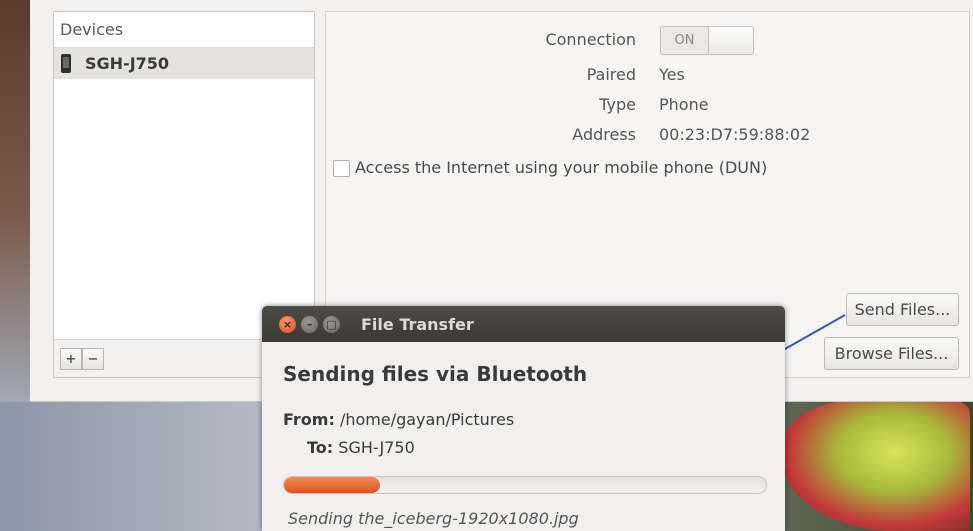 Image resolution: width=973 pixels, height=531 pixels. What do you see at coordinates (611, 74) in the screenshot?
I see `paired-label: Paired` at bounding box center [611, 74].